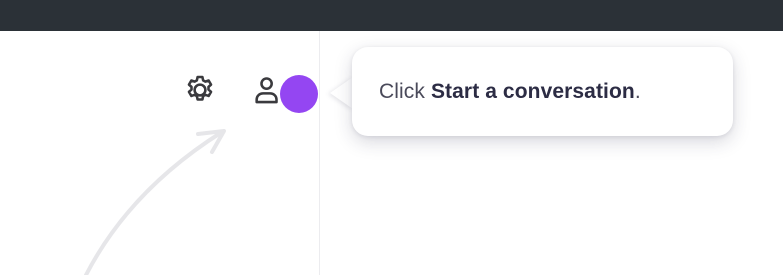 The width and height of the screenshot is (783, 275). Describe the element at coordinates (532, 91) in the screenshot. I see `tooltip-action: Start a conversation` at that location.